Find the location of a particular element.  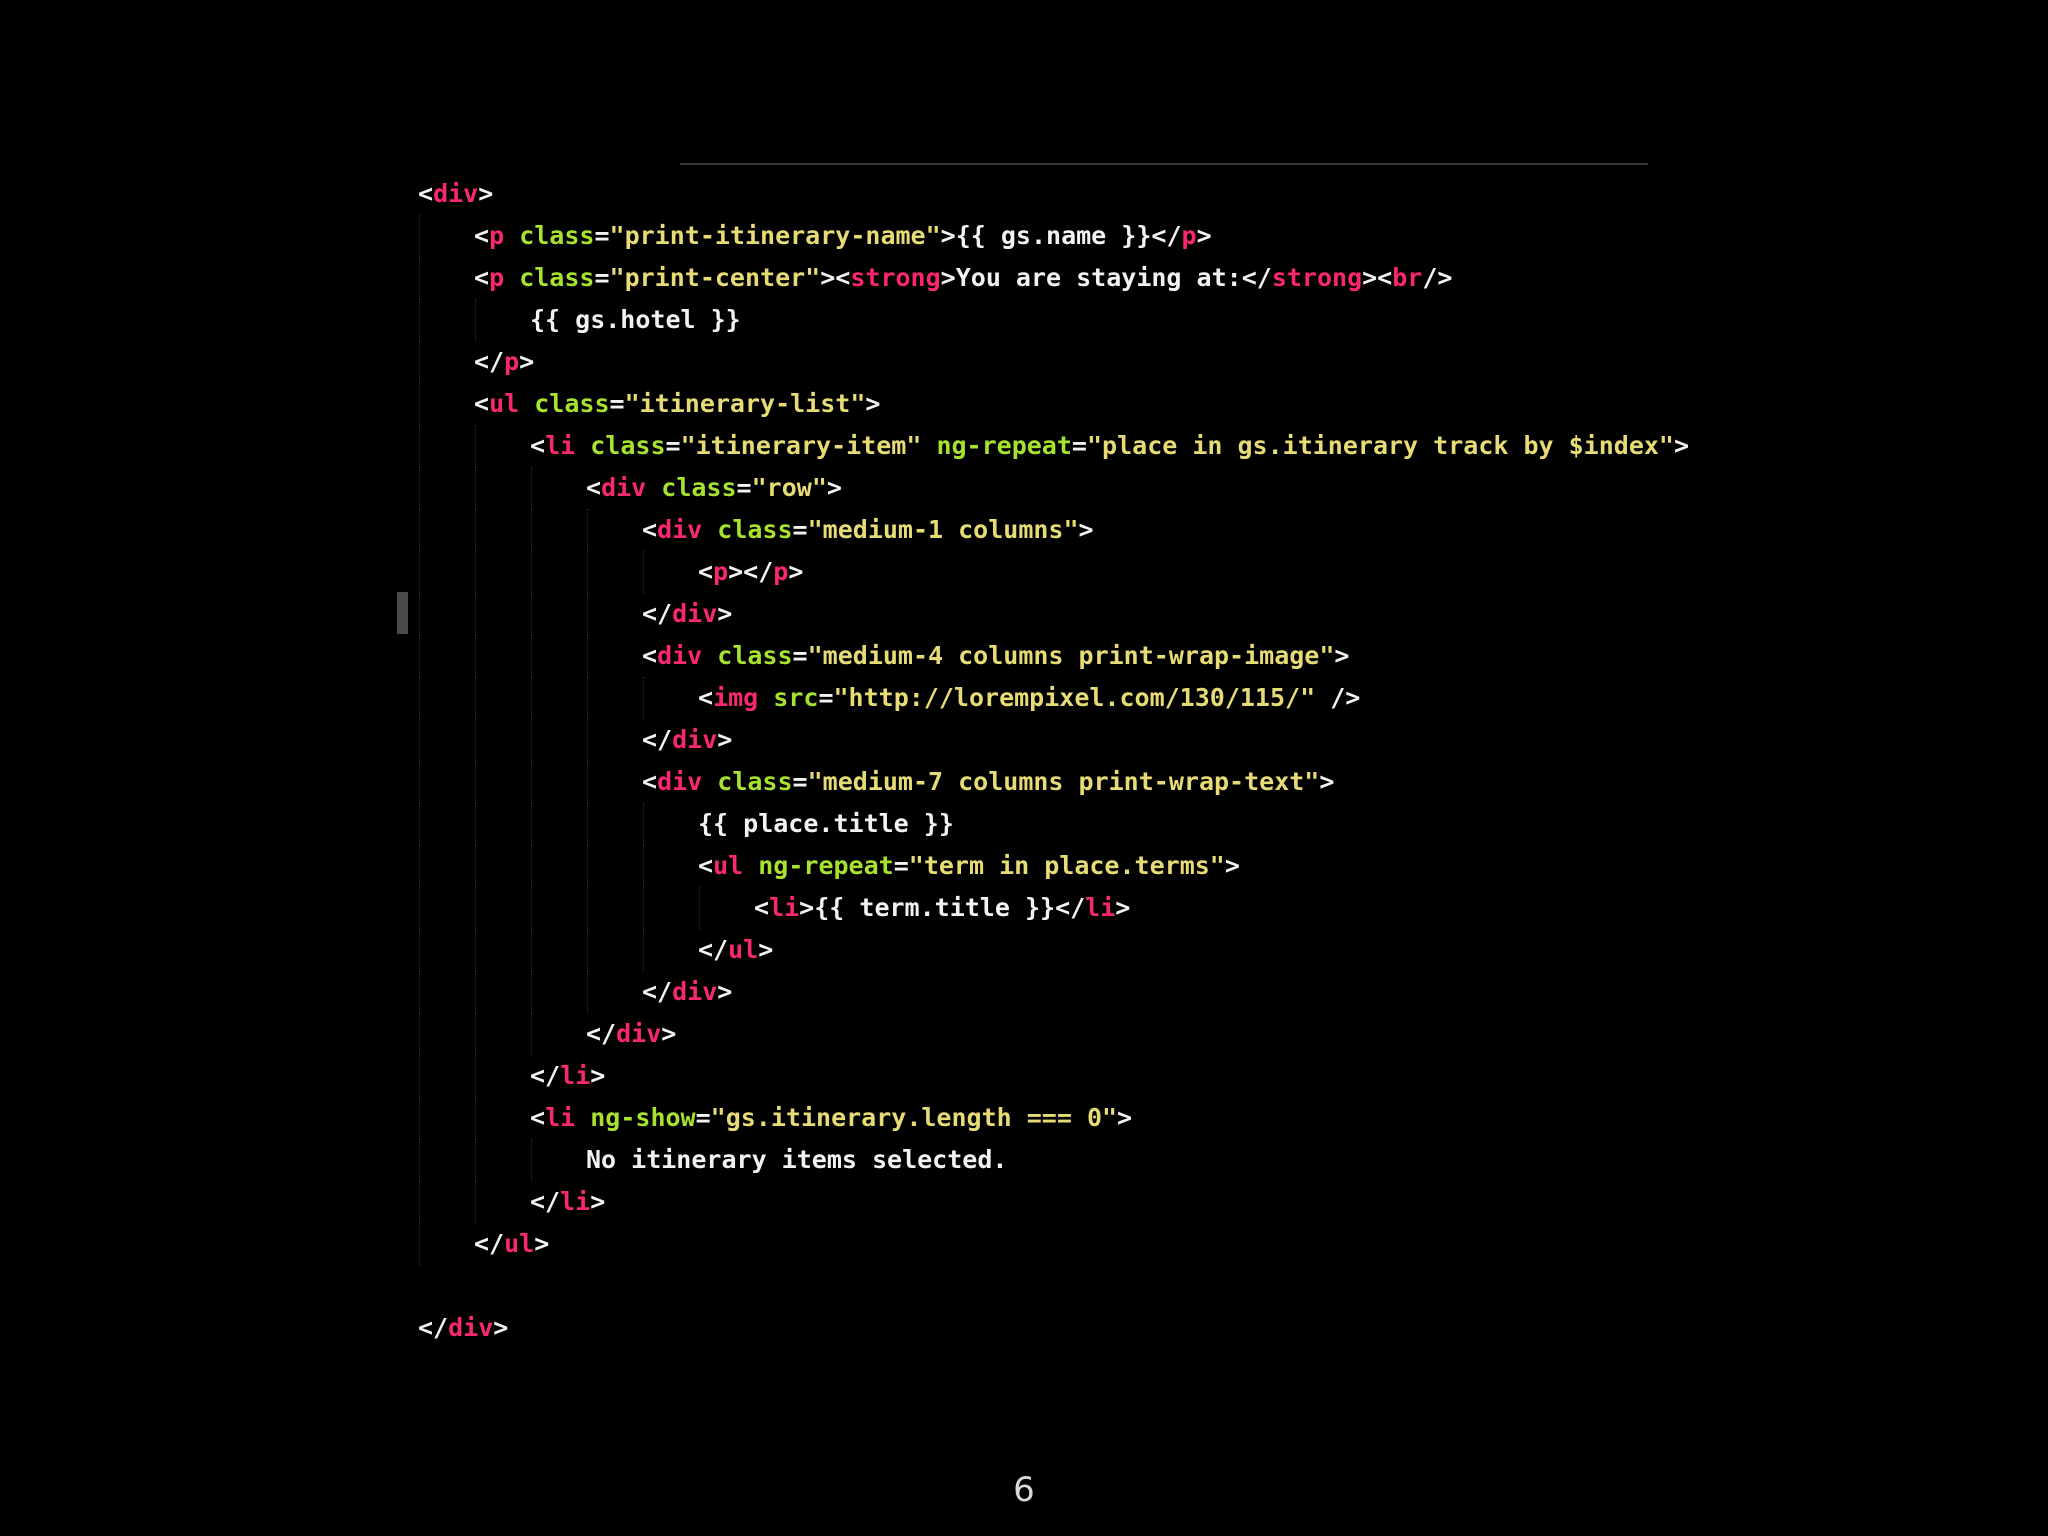

code-line-content: </ul> is located at coordinates (735, 950).